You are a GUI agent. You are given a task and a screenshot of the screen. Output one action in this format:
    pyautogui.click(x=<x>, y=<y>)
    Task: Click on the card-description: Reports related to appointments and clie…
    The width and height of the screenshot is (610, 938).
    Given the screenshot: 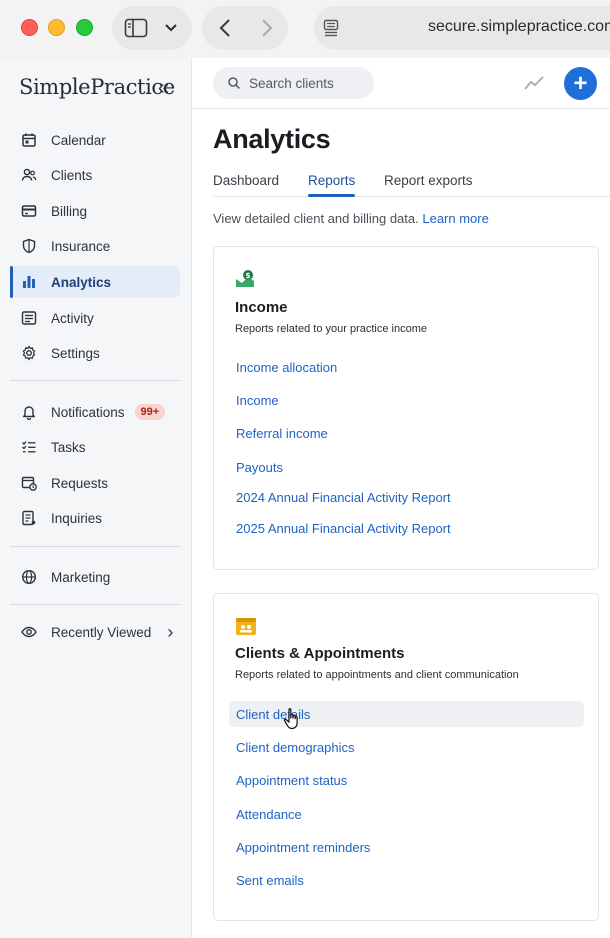 What is the action you would take?
    pyautogui.click(x=377, y=675)
    